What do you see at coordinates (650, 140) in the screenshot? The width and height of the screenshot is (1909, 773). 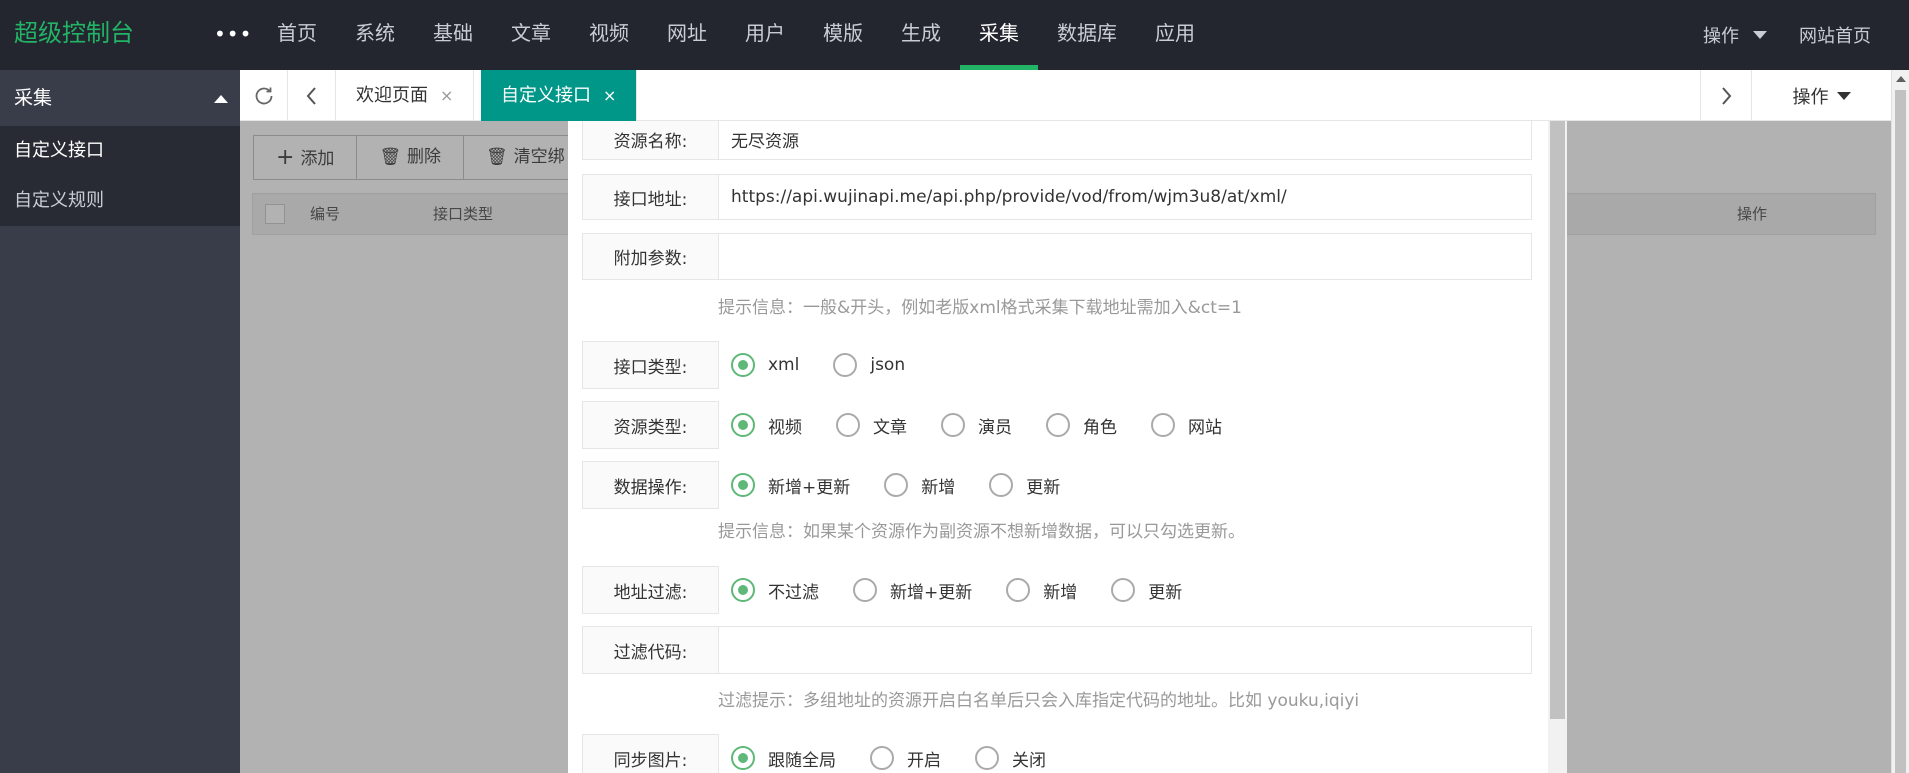 I see `label-name: 资源名称:` at bounding box center [650, 140].